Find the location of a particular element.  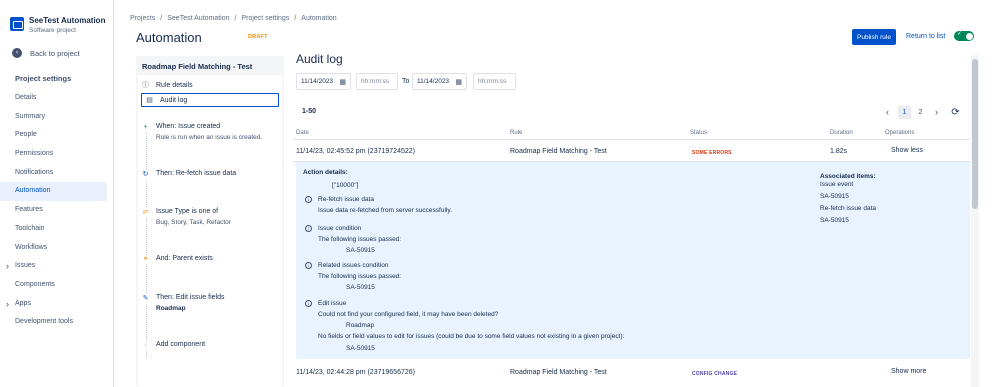

associated-refetch-issue-link: SA-50915 is located at coordinates (834, 220).